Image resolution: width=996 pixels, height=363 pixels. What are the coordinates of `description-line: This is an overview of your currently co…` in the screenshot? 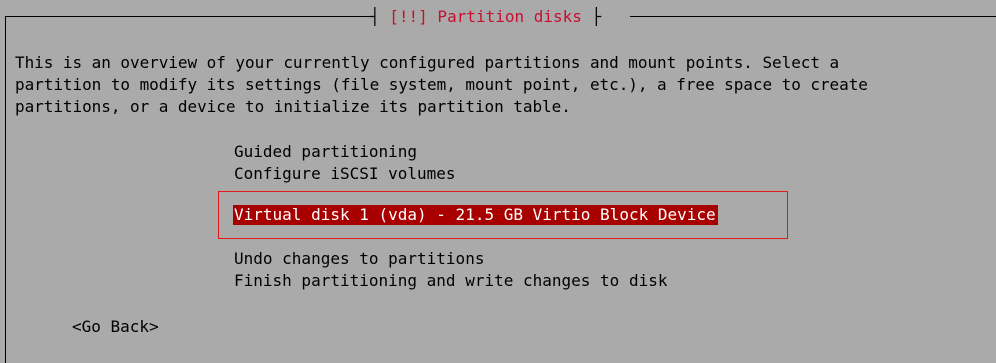 It's located at (427, 62).